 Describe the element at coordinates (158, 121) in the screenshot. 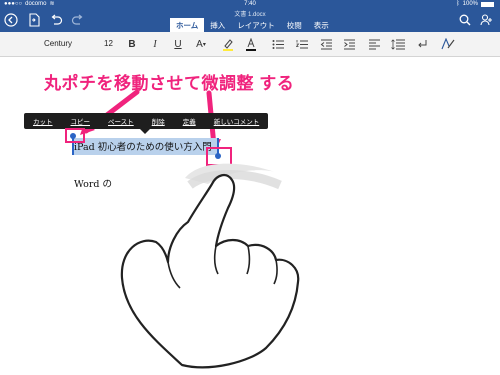

I see `menu-item-delete: 削除` at that location.